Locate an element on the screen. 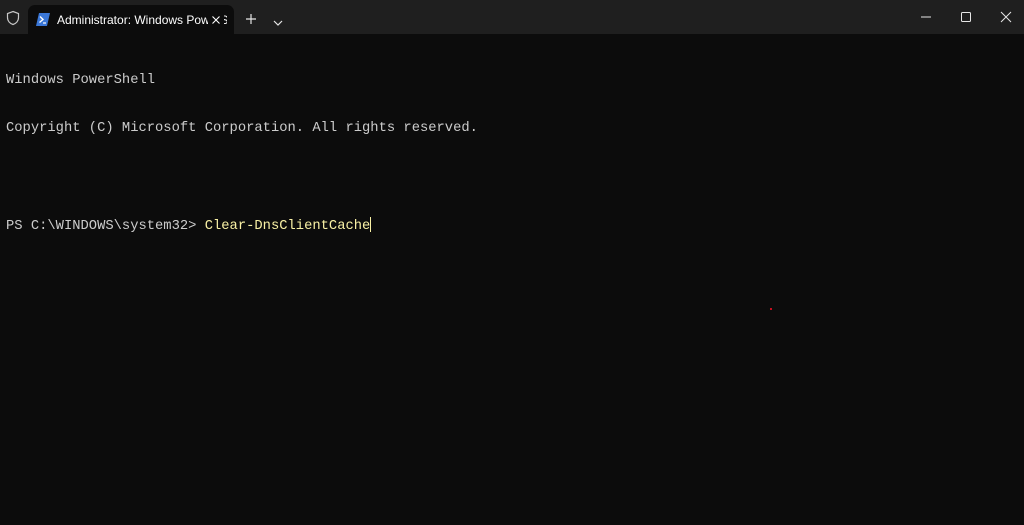  minimize-icon is located at coordinates (926, 17).